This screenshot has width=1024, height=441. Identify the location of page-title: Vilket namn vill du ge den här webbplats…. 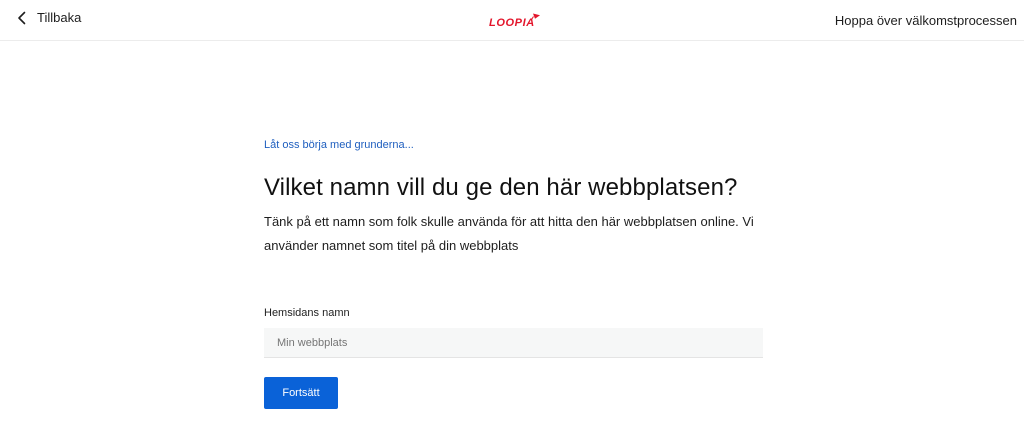
(501, 187).